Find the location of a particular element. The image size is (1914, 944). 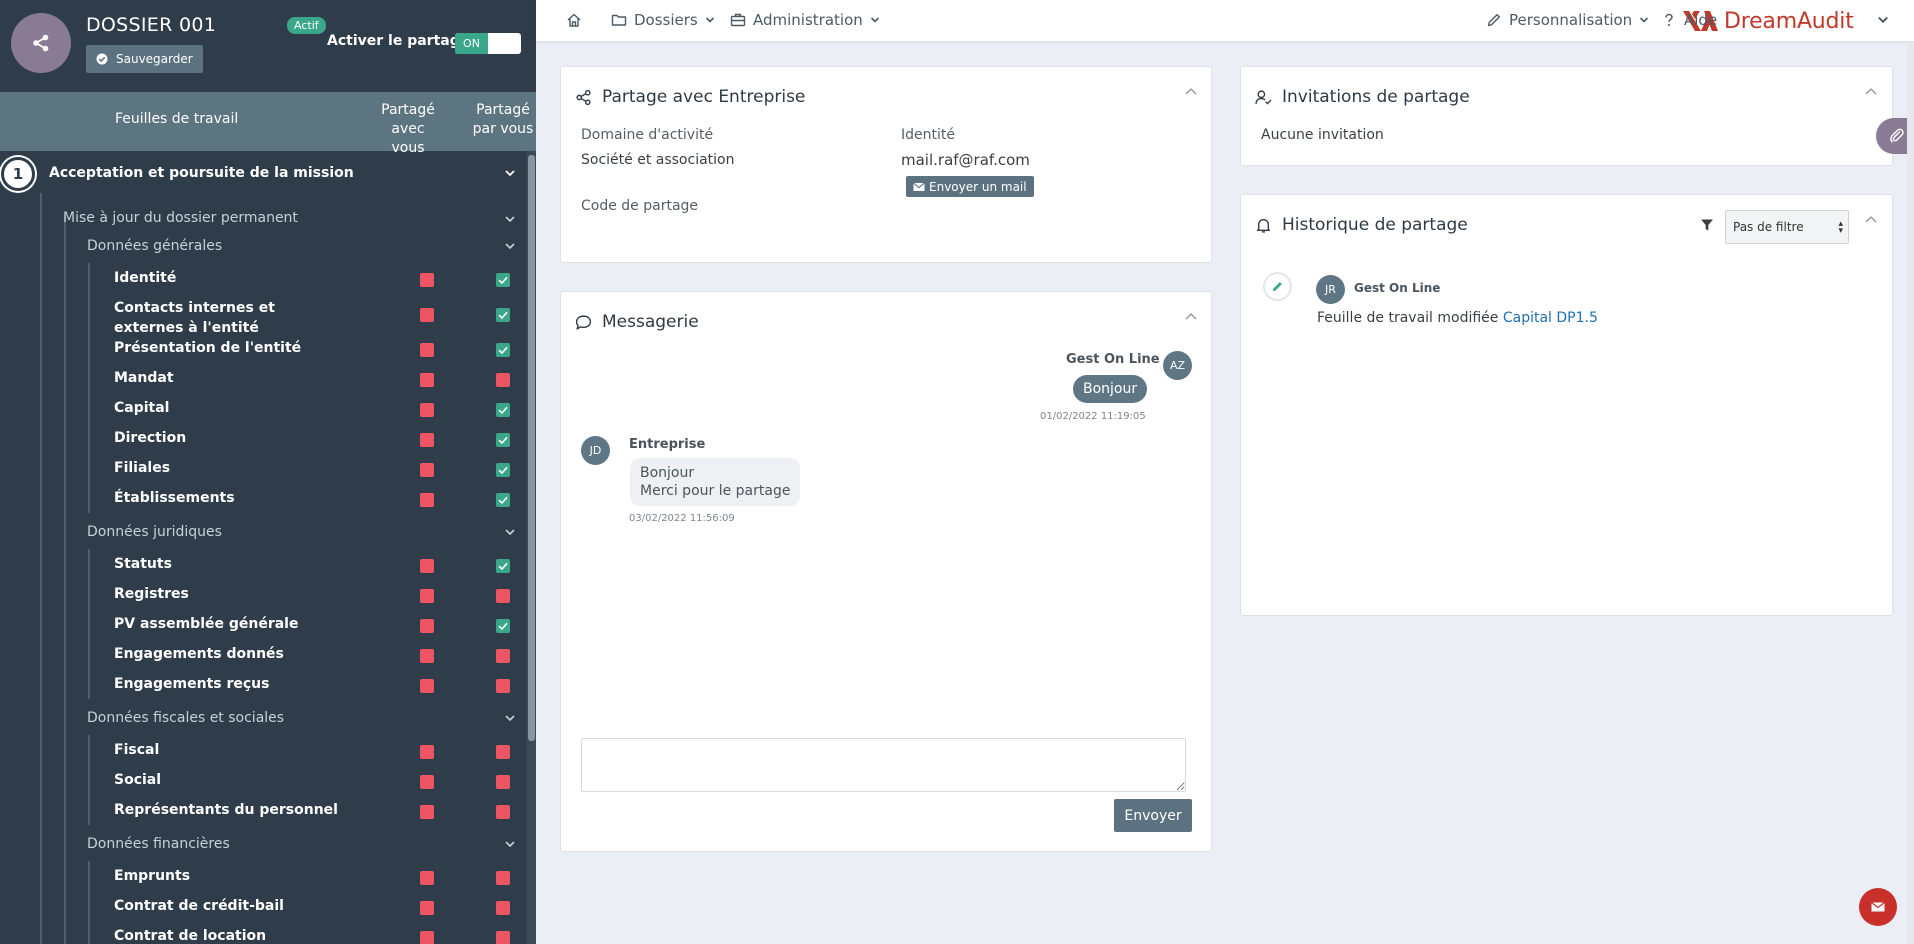

subsection-title: Mise à jour du dossier permanent is located at coordinates (180, 218).